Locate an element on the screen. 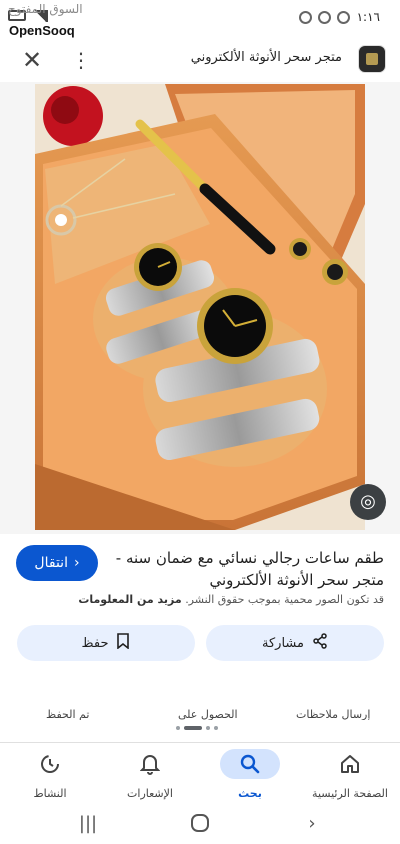 The width and height of the screenshot is (400, 844). nav-notifications: الإشعارات is located at coordinates (150, 777).